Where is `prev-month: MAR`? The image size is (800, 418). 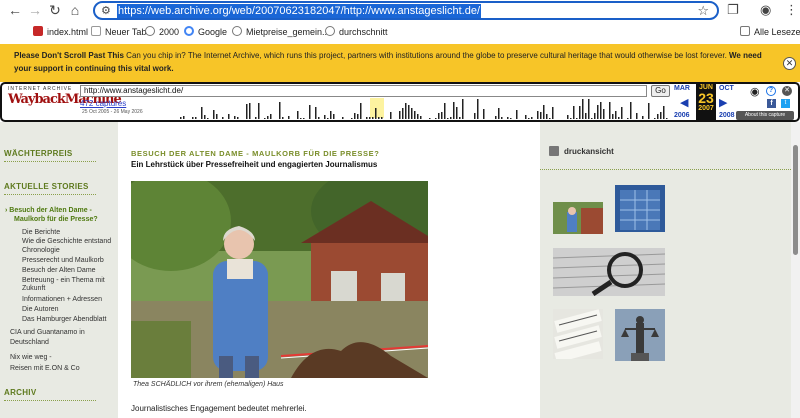
prev-month: MAR is located at coordinates (682, 88).